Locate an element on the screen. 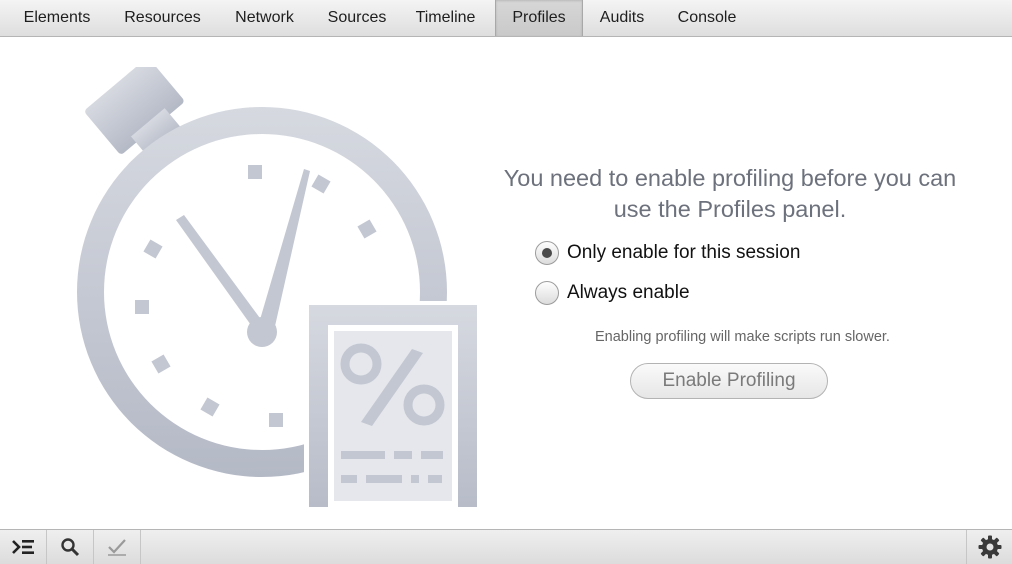 This screenshot has height=564, width=1012. tab-audits: Audits is located at coordinates (622, 18).